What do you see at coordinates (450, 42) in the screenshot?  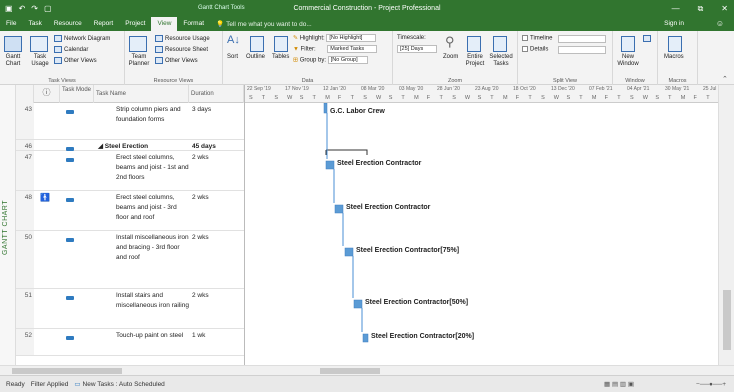 I see `zoom-icon: ⚲` at bounding box center [450, 42].